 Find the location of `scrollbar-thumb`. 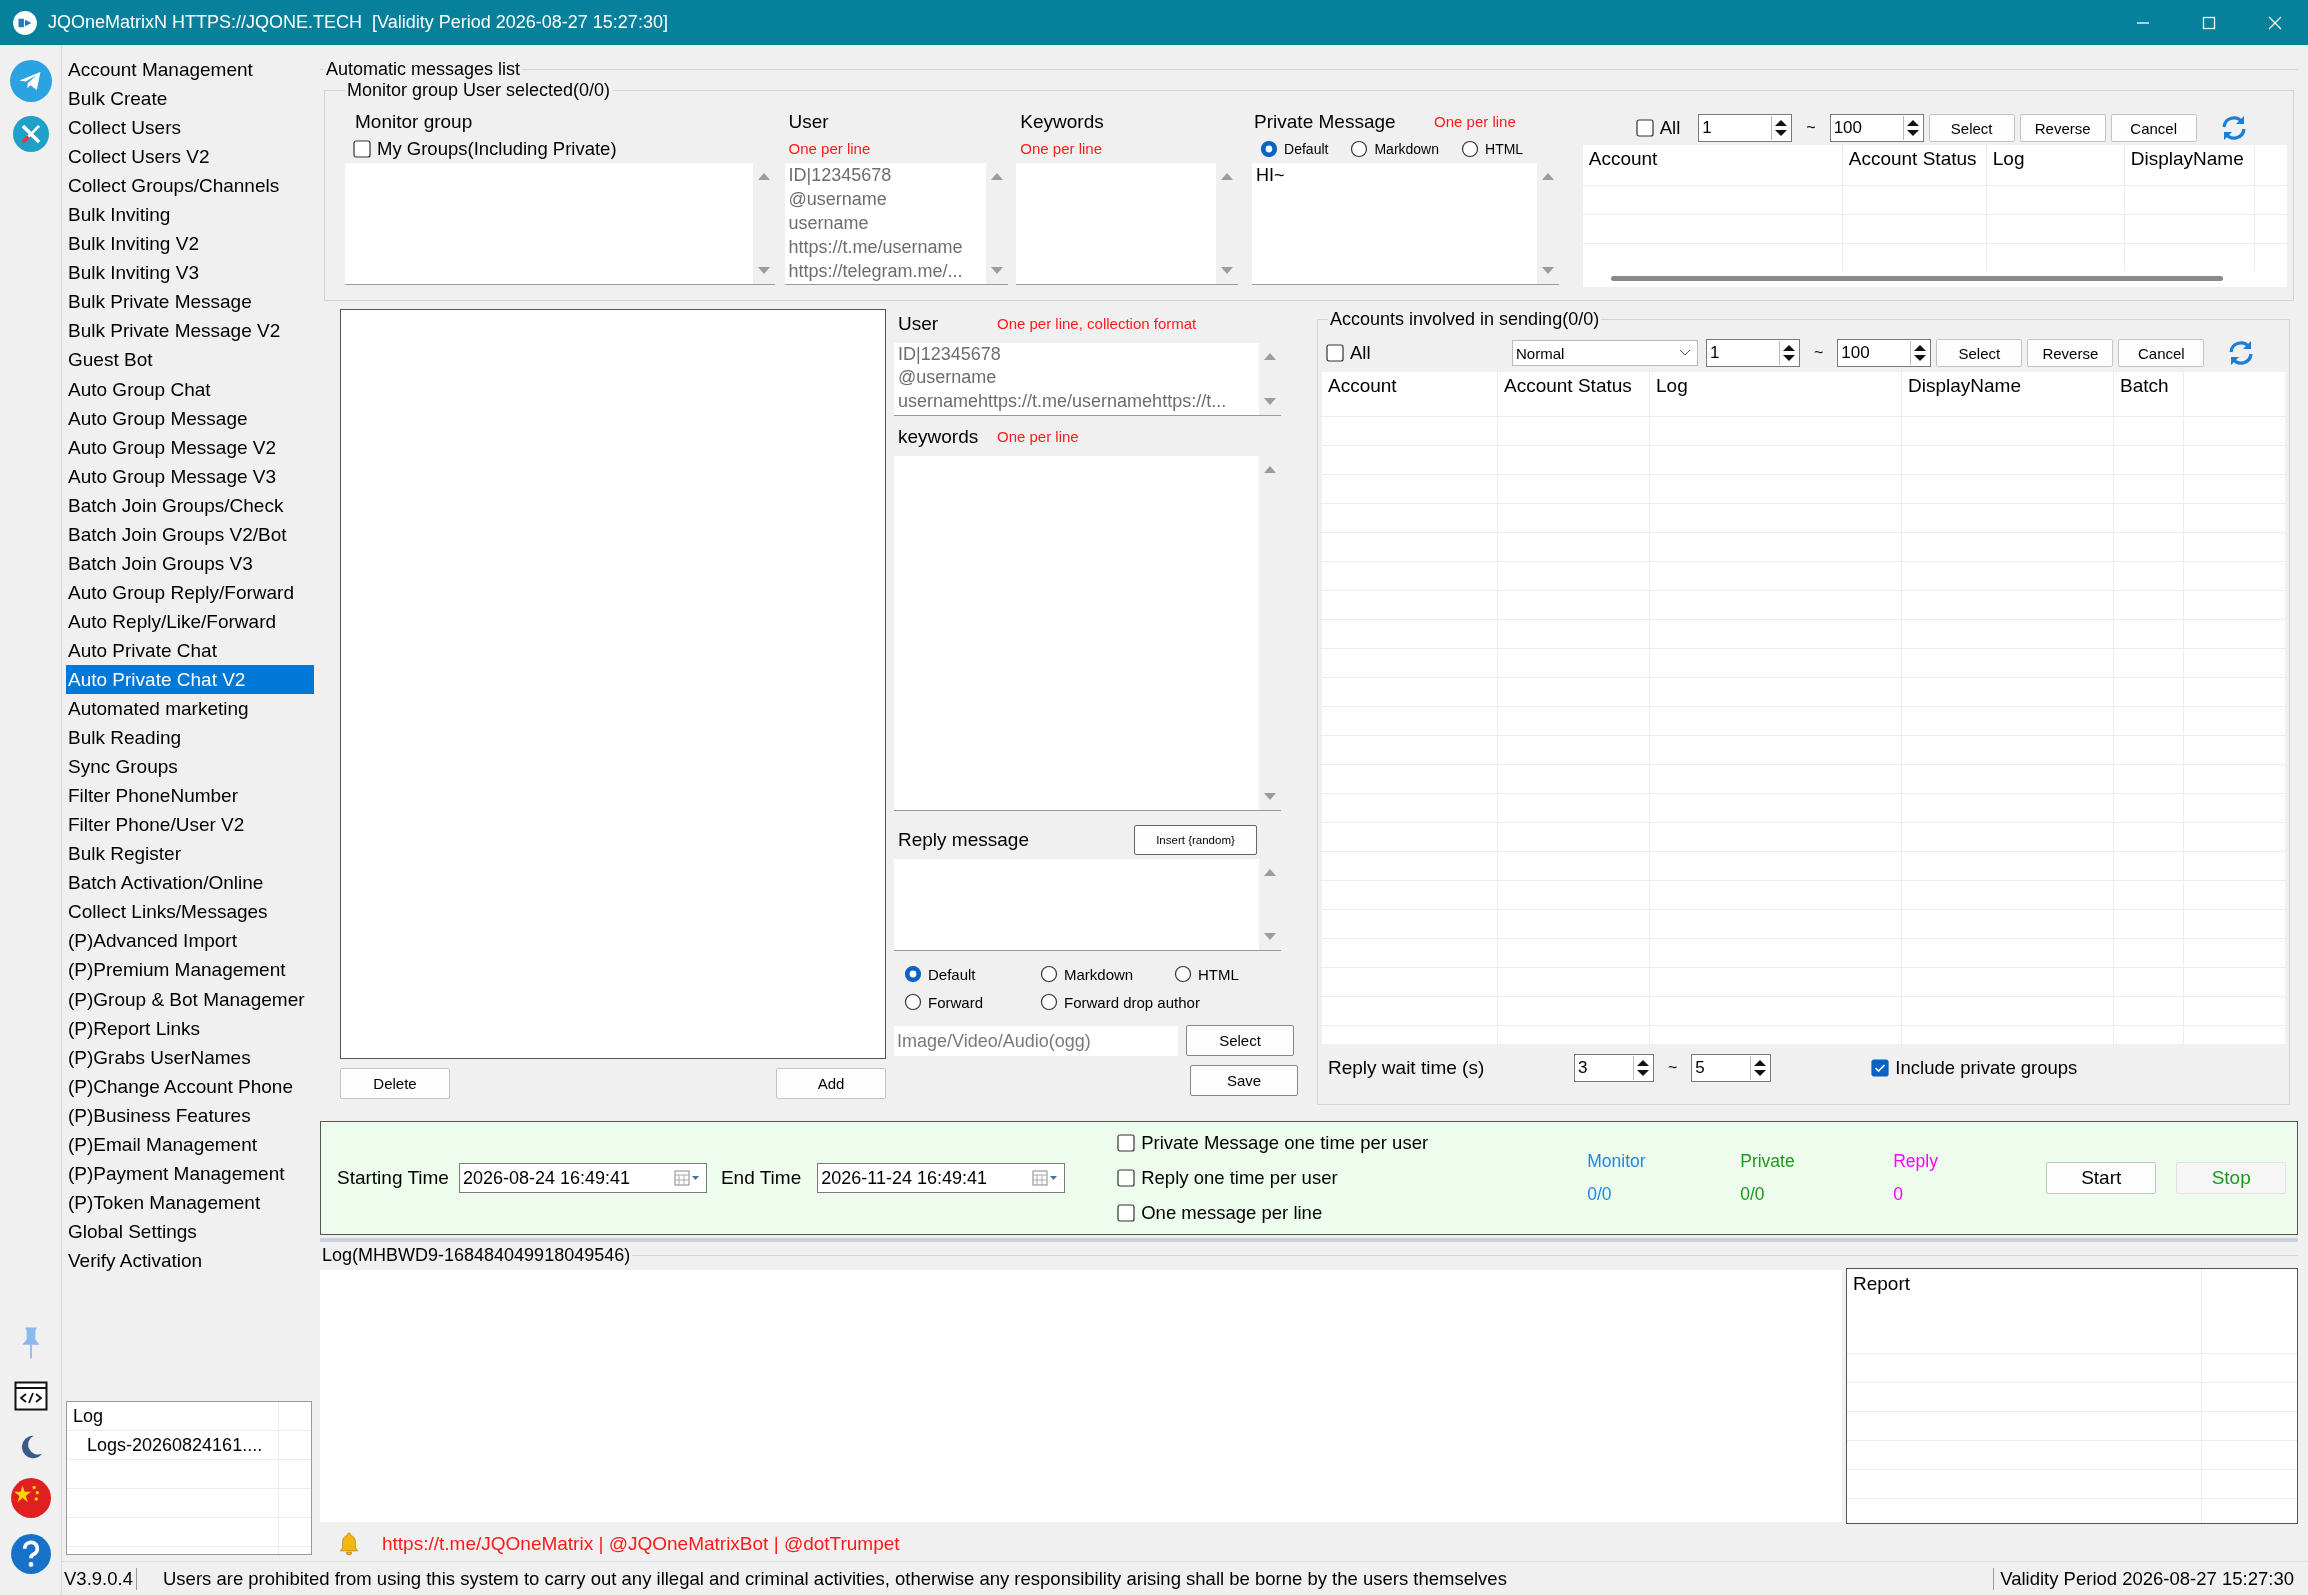

scrollbar-thumb is located at coordinates (1916, 278).